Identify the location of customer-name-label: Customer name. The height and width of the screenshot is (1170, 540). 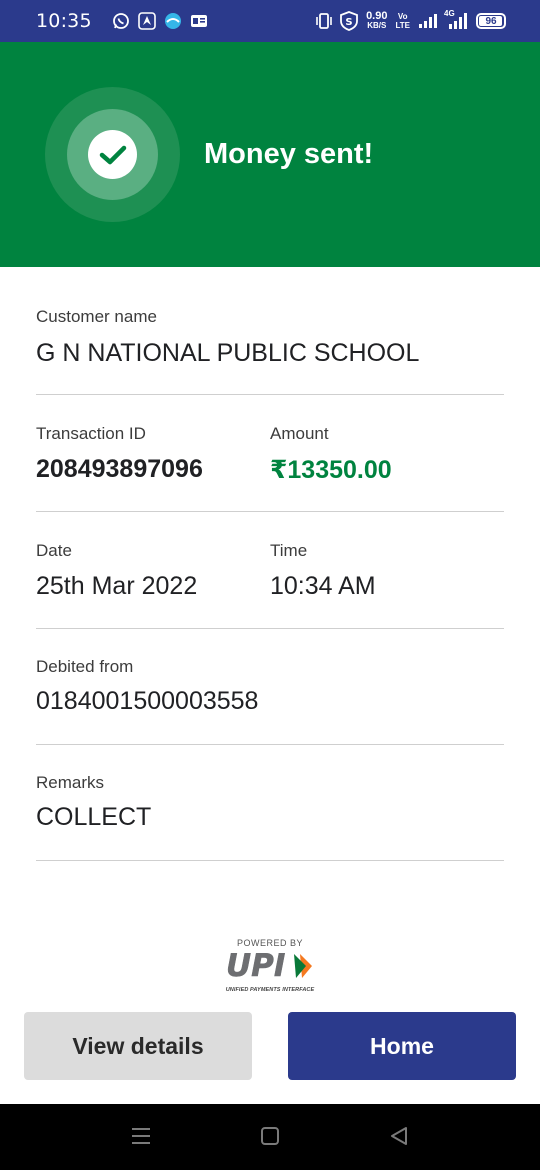
(96, 316).